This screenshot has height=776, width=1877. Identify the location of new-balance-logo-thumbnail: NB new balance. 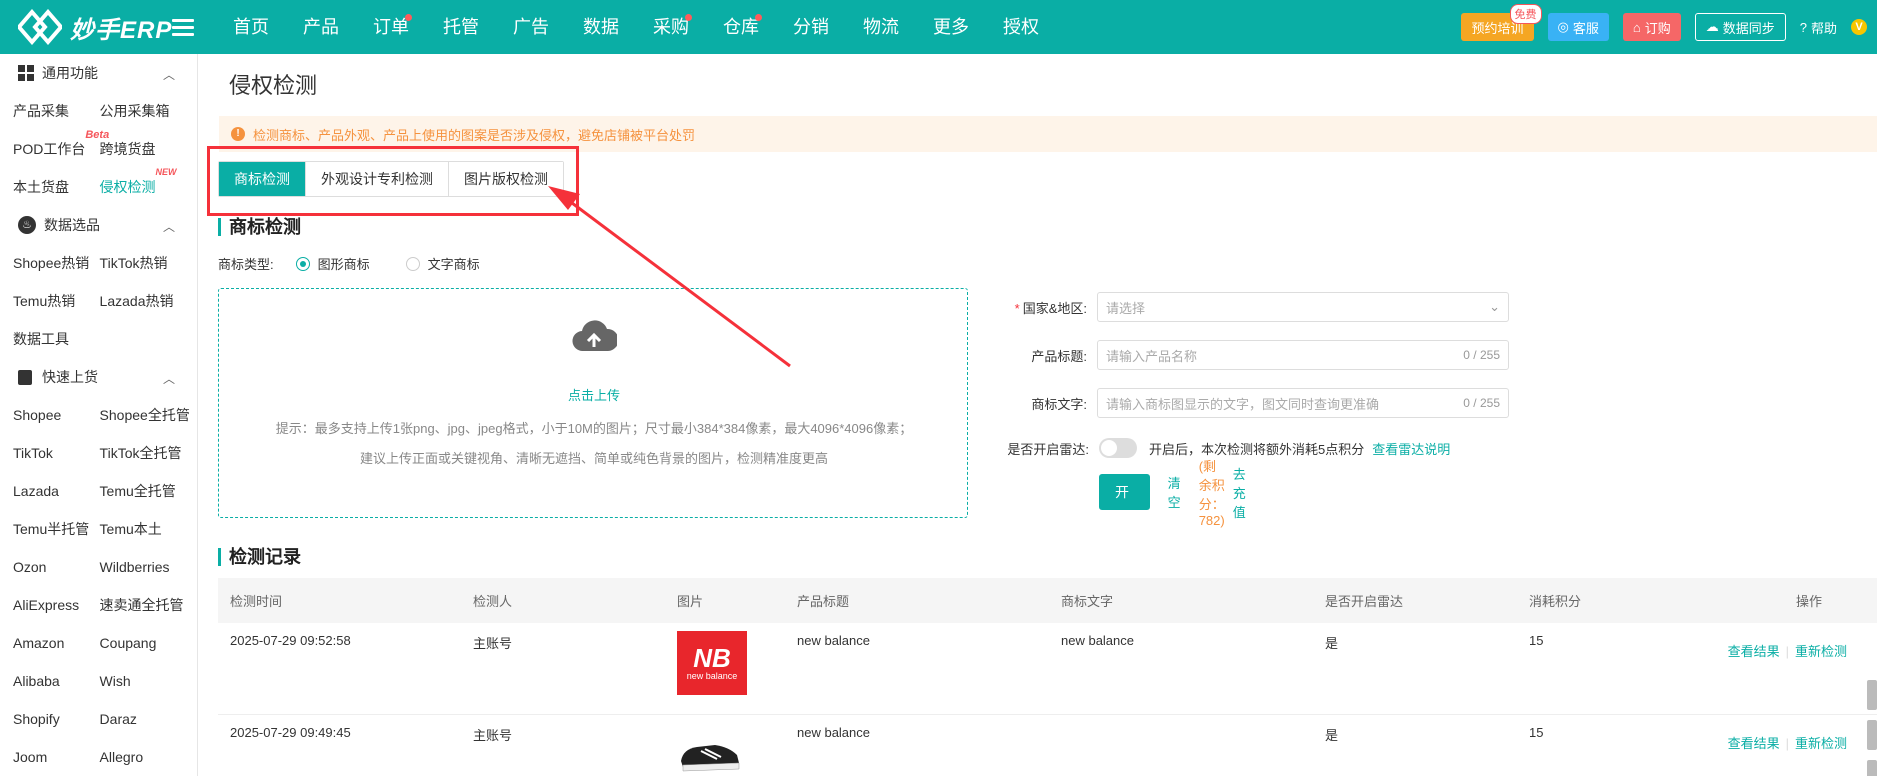
(712, 663).